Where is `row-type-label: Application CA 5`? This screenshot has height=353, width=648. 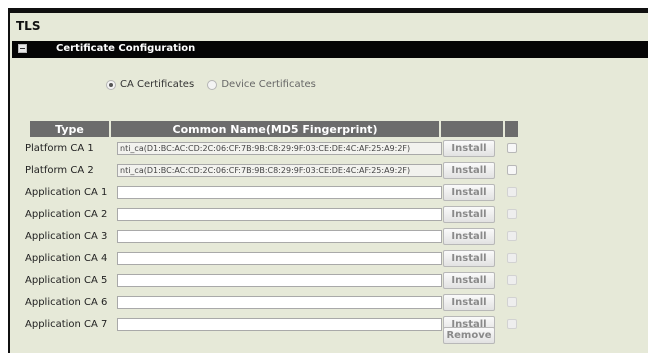
row-type-label: Application CA 5 is located at coordinates (66, 280).